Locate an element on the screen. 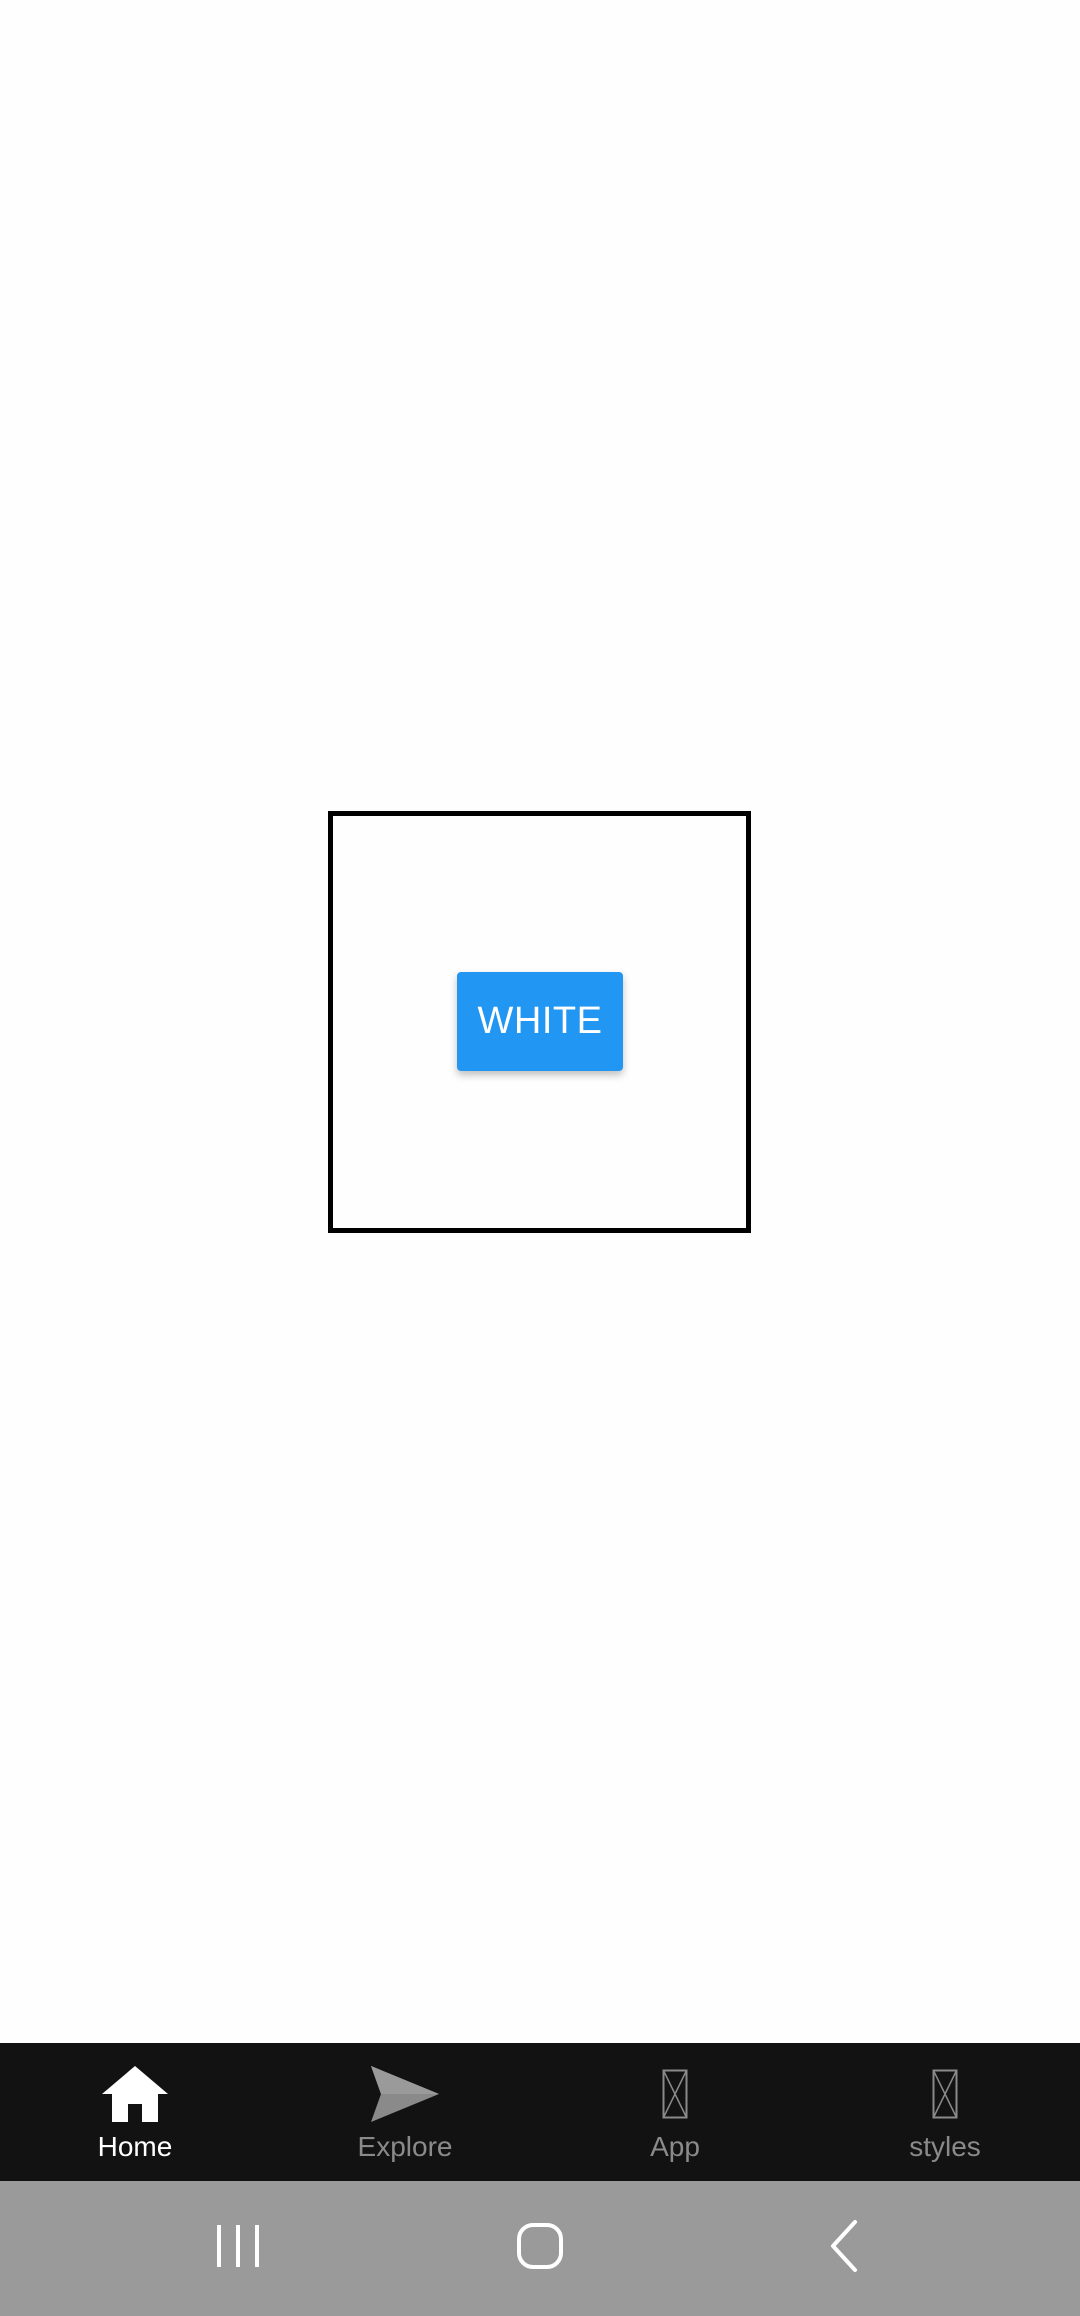 This screenshot has width=1080, height=2316. bottom-tab-bar: Home Explore App styles is located at coordinates (540, 2112).